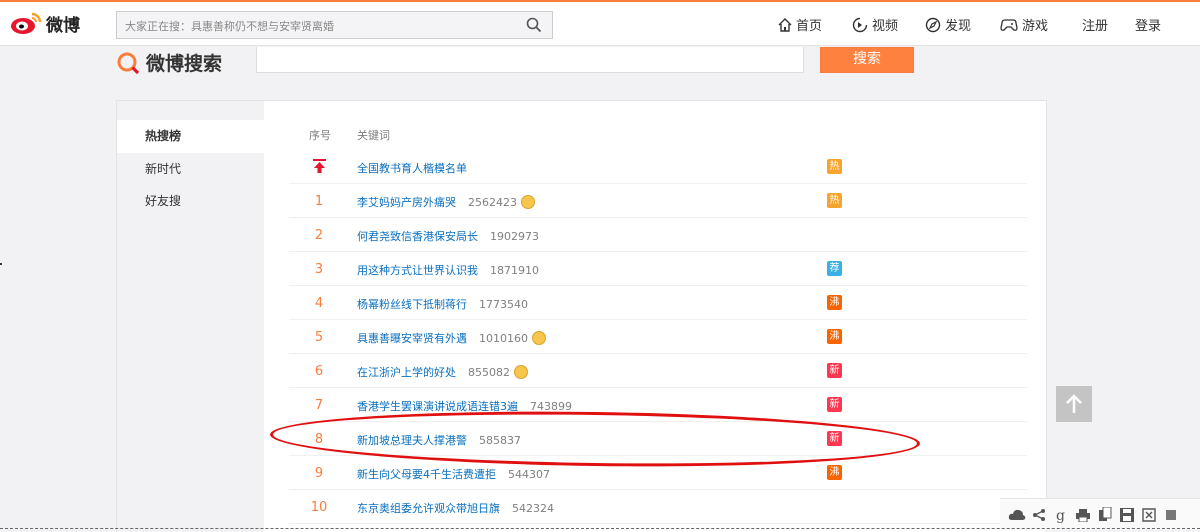 This screenshot has height=532, width=1200. I want to click on rank-number: 4, so click(319, 303).